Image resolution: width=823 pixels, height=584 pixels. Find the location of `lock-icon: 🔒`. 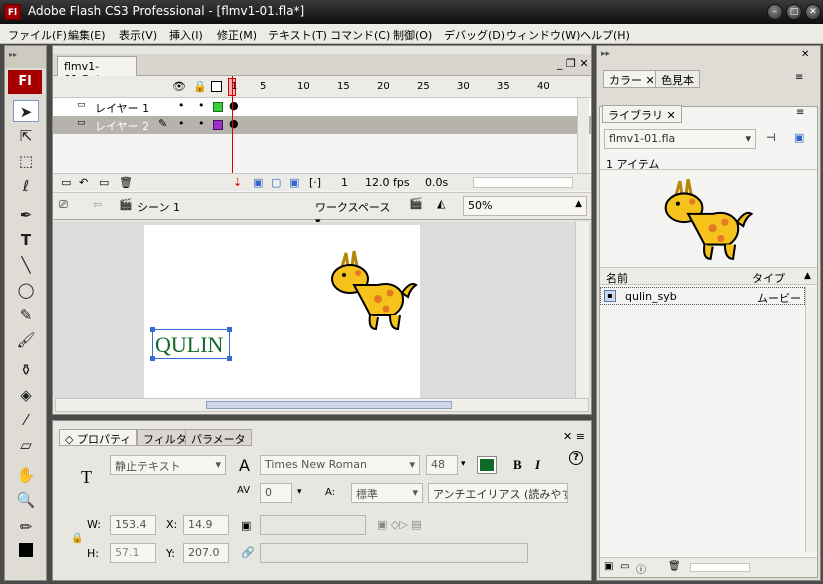

lock-icon: 🔒 is located at coordinates (200, 86).